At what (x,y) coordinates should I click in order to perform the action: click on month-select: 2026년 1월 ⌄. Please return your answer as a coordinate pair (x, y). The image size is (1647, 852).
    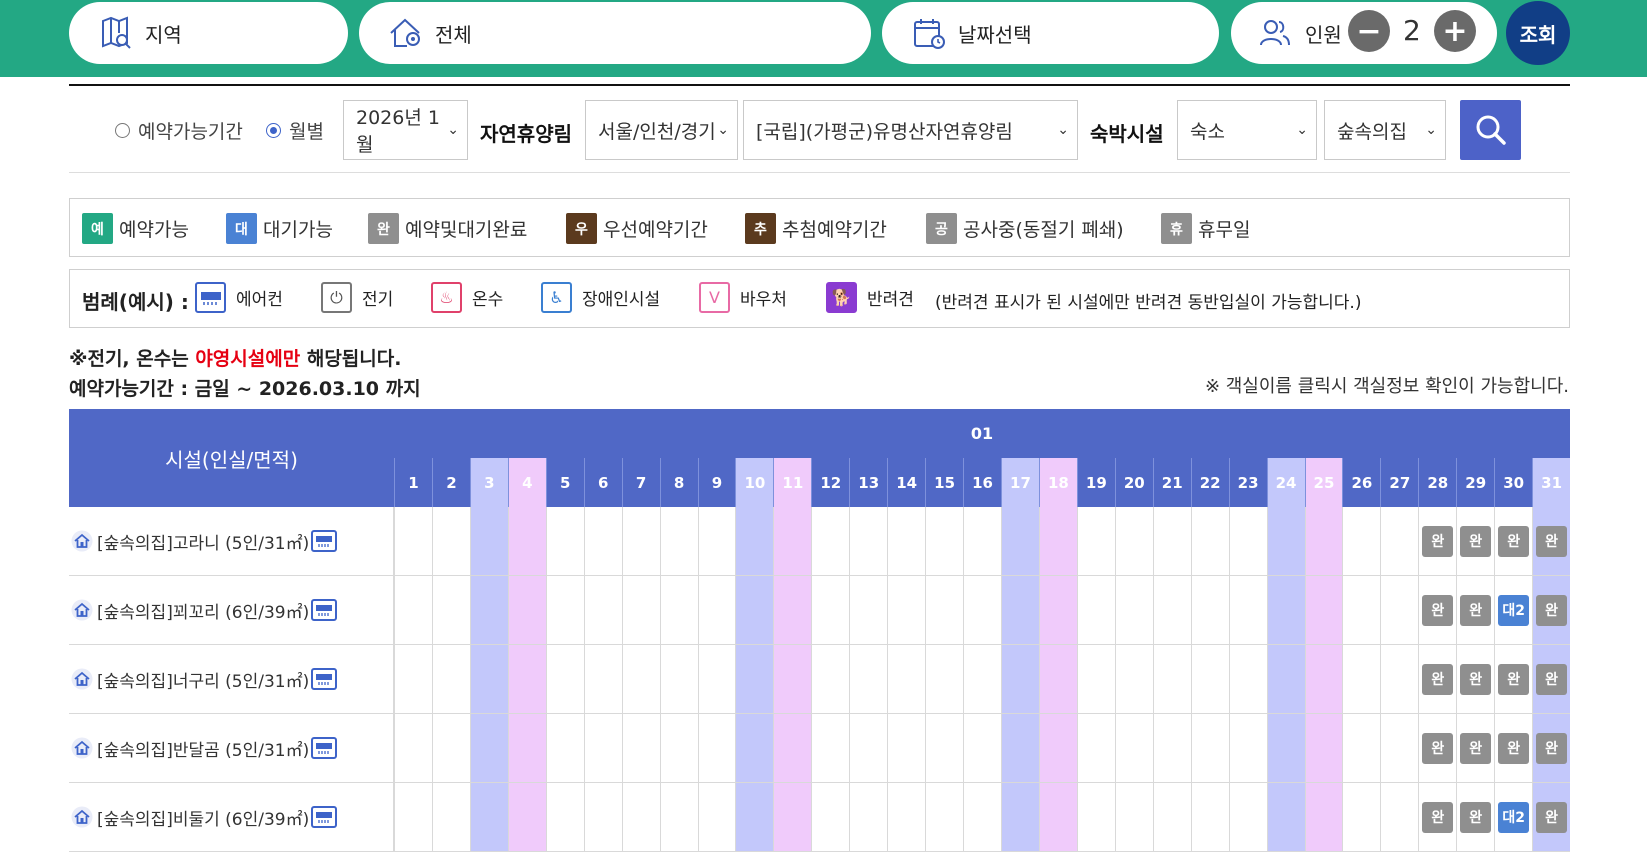
    Looking at the image, I should click on (405, 130).